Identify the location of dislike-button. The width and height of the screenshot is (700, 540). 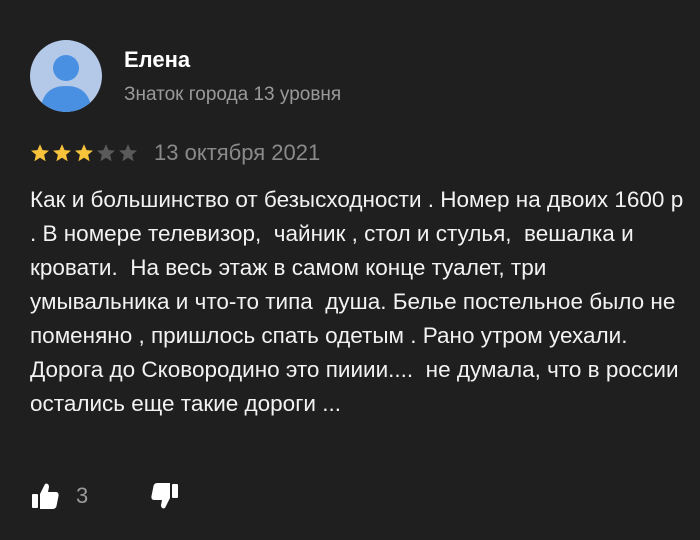
(165, 496).